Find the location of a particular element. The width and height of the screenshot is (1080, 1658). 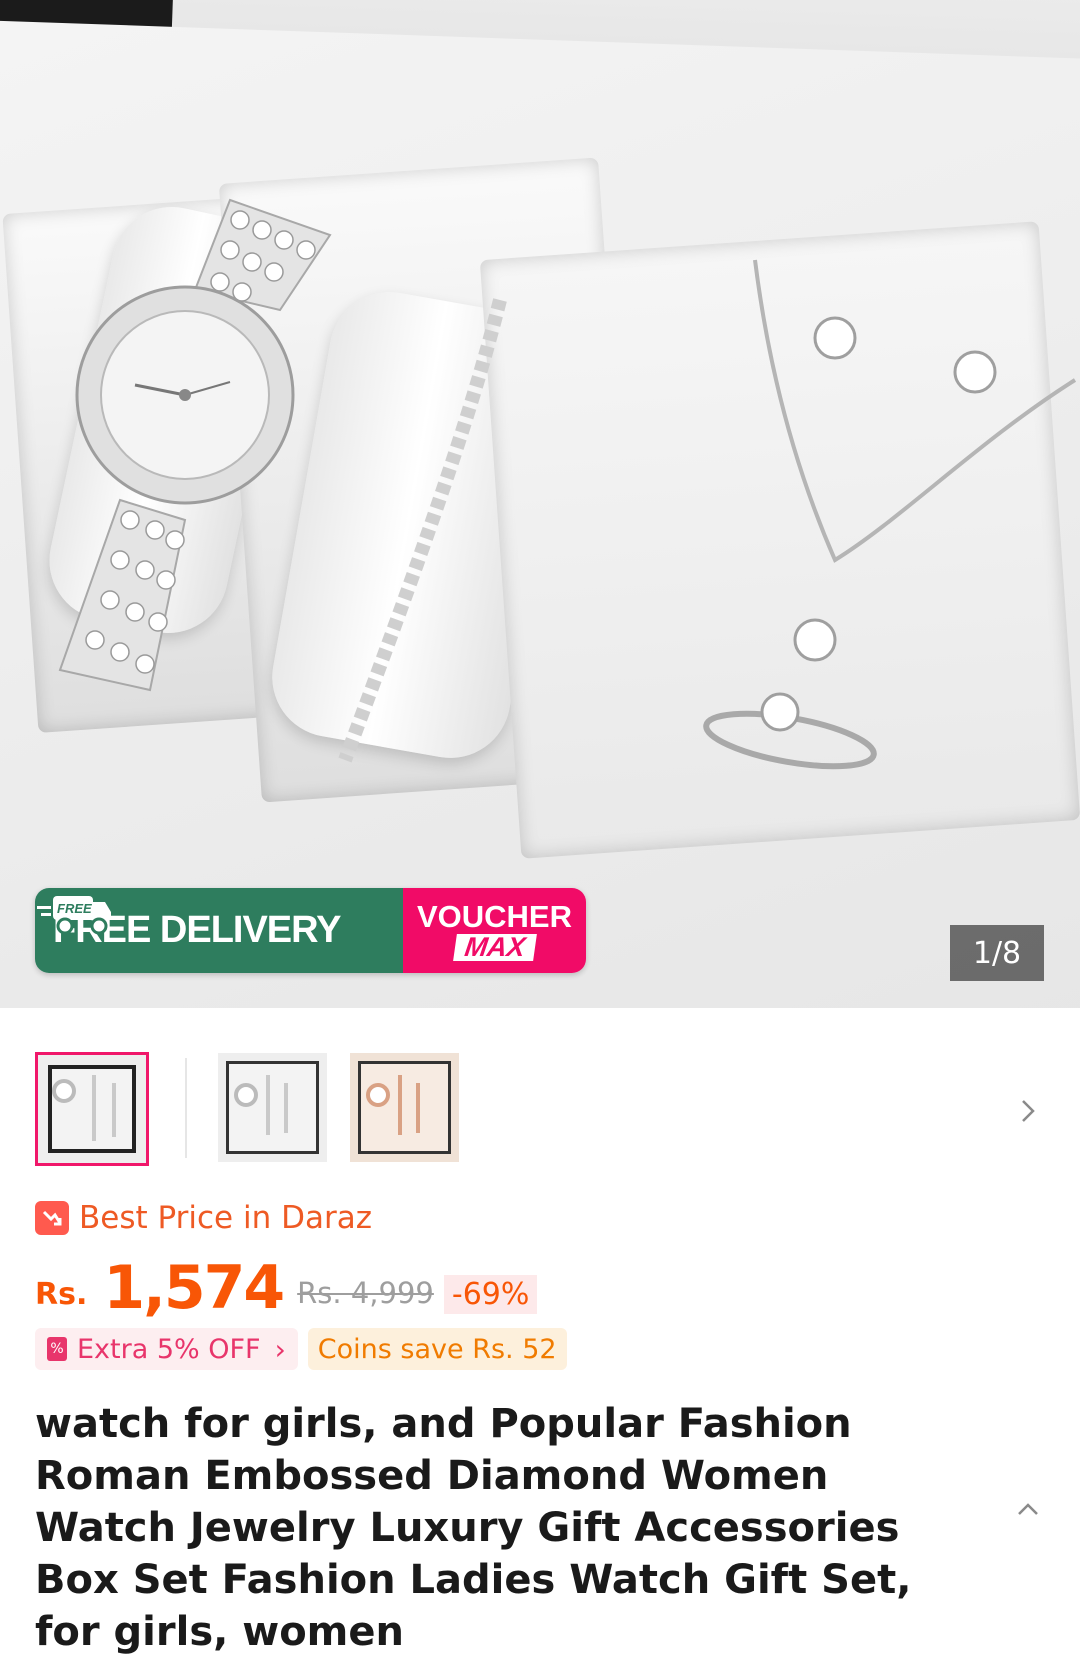

currency-symbol: Rs. is located at coordinates (61, 1294).